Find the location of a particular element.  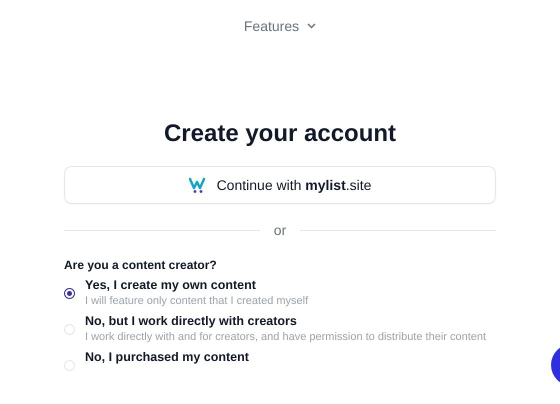

option-description: I will feature only content that I created myself is located at coordinates (196, 301).